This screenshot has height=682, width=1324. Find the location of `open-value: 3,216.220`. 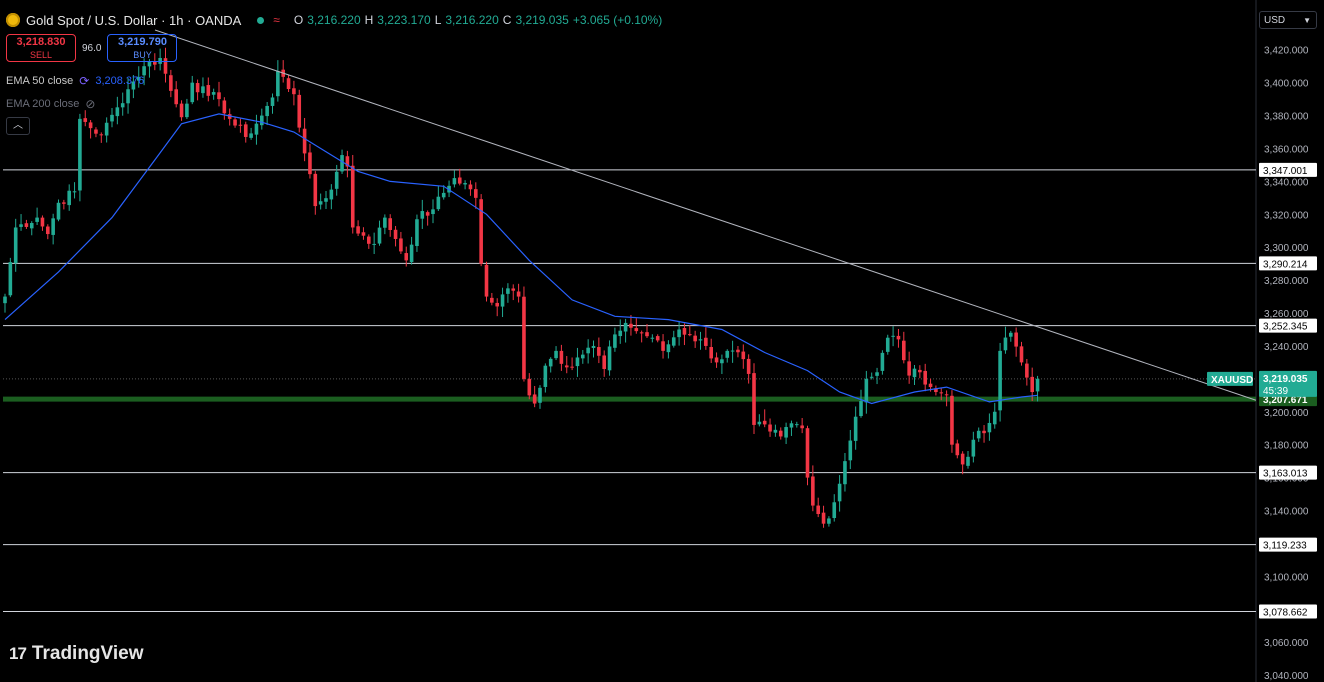

open-value: 3,216.220 is located at coordinates (334, 20).